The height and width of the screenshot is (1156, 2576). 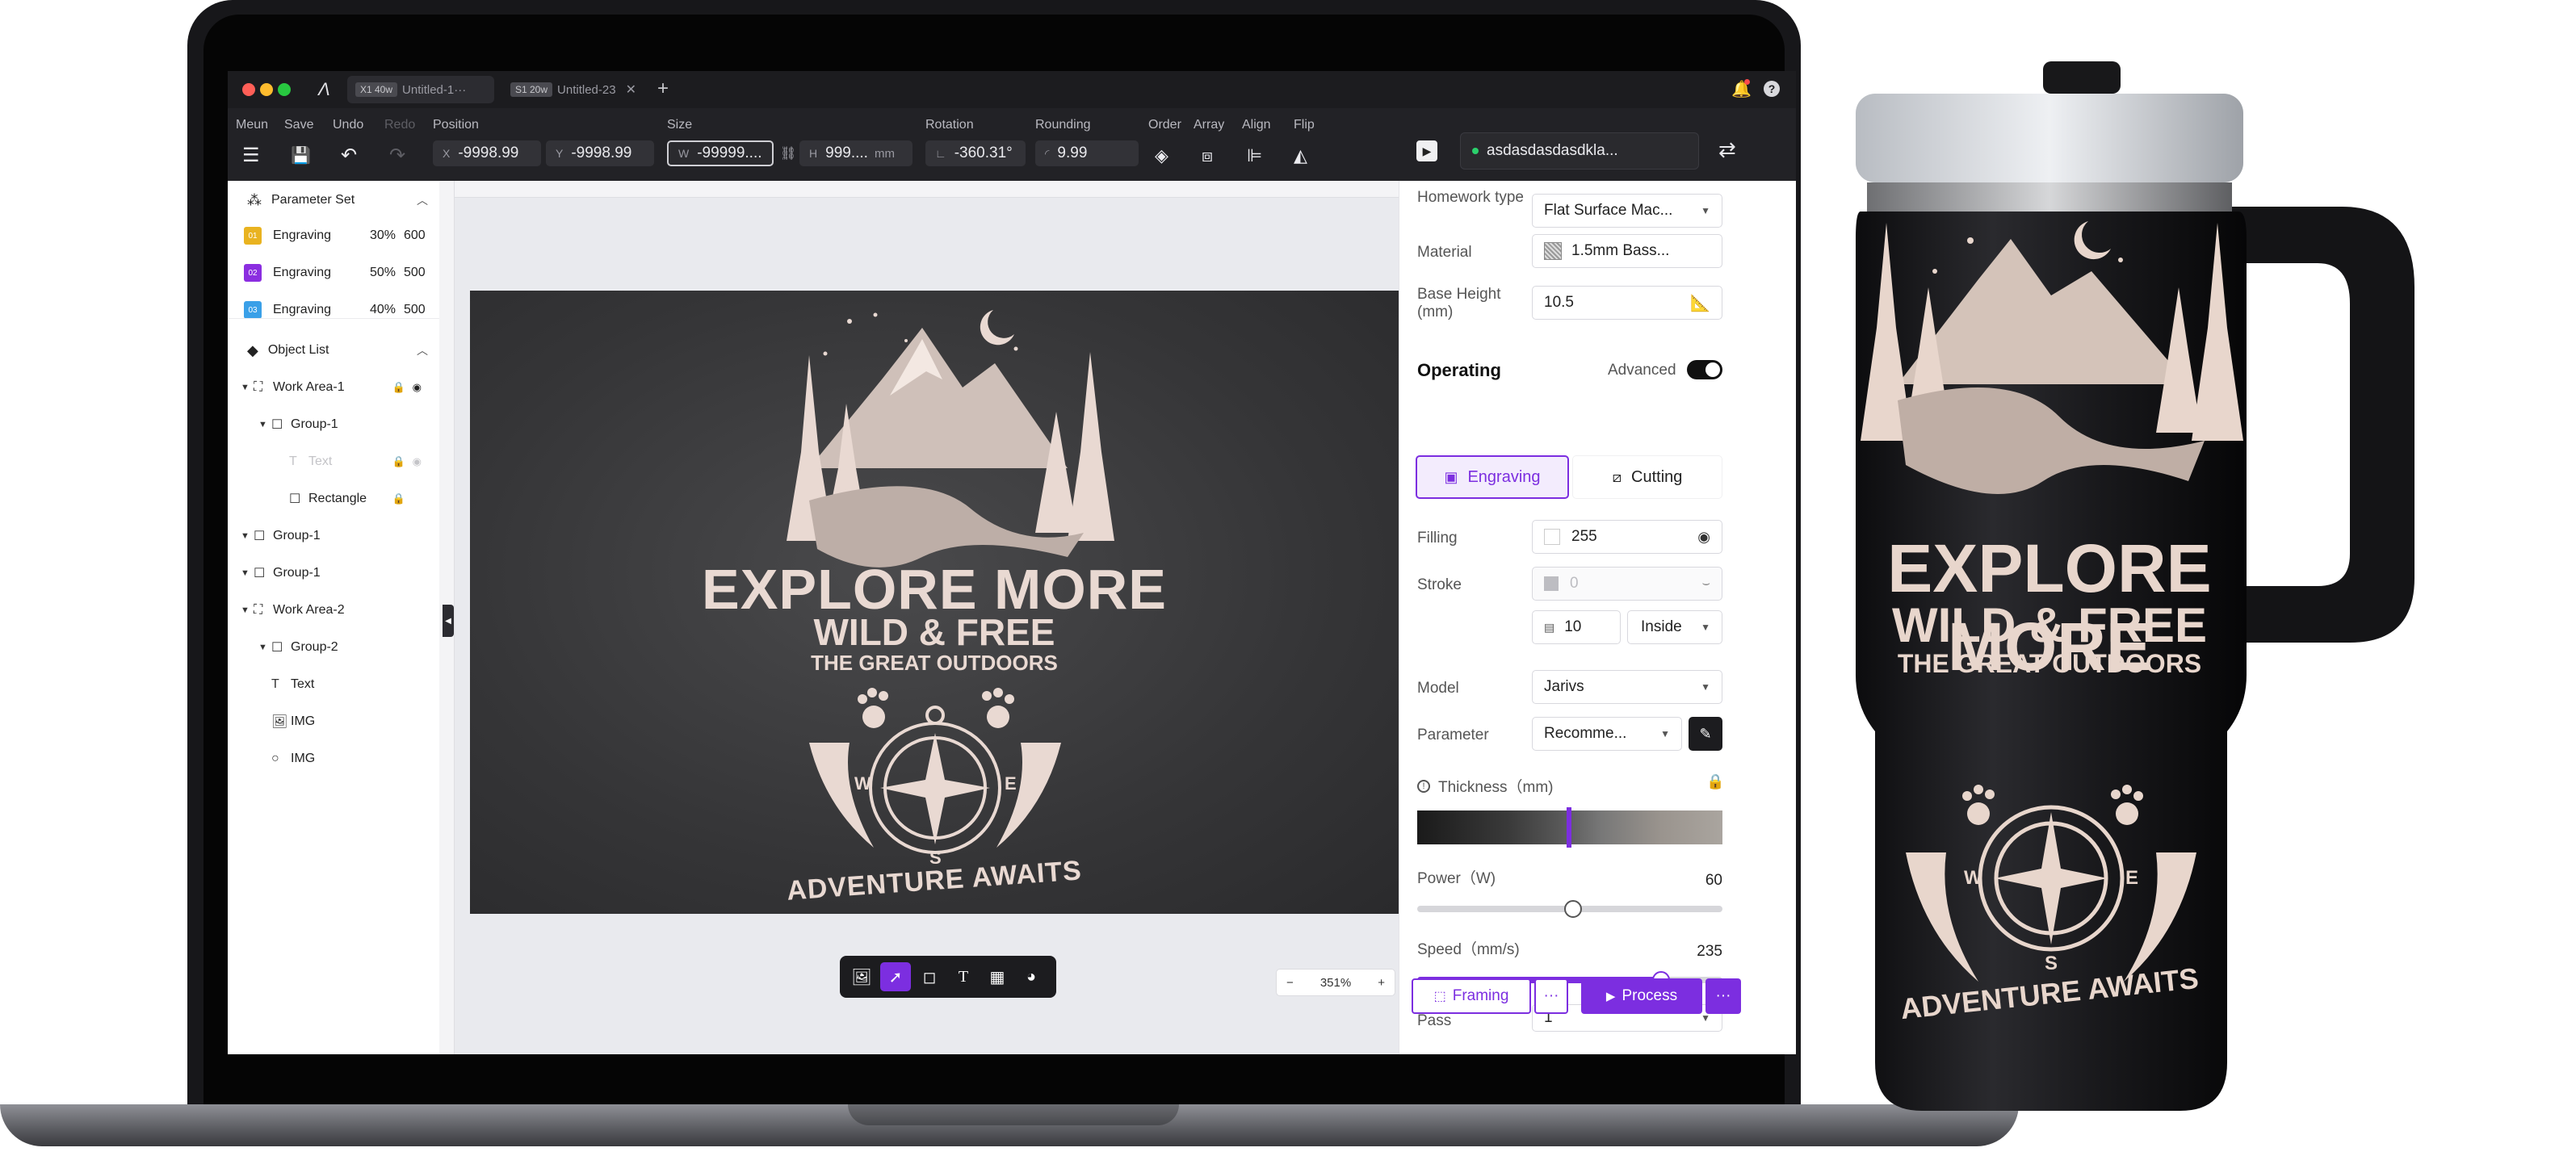 I want to click on minimize-window-button, so click(x=266, y=89).